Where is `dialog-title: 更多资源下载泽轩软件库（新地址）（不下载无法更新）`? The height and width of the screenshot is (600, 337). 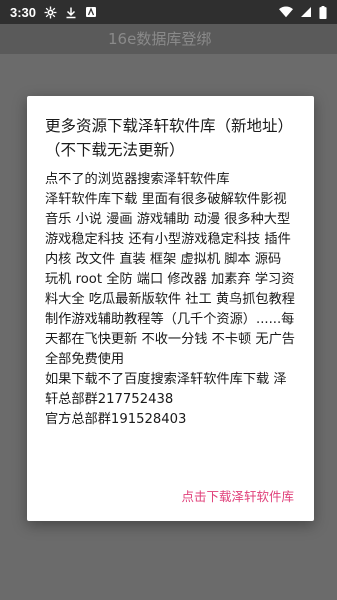 dialog-title: 更多资源下载泽轩软件库（新地址）（不下载无法更新） is located at coordinates (169, 138).